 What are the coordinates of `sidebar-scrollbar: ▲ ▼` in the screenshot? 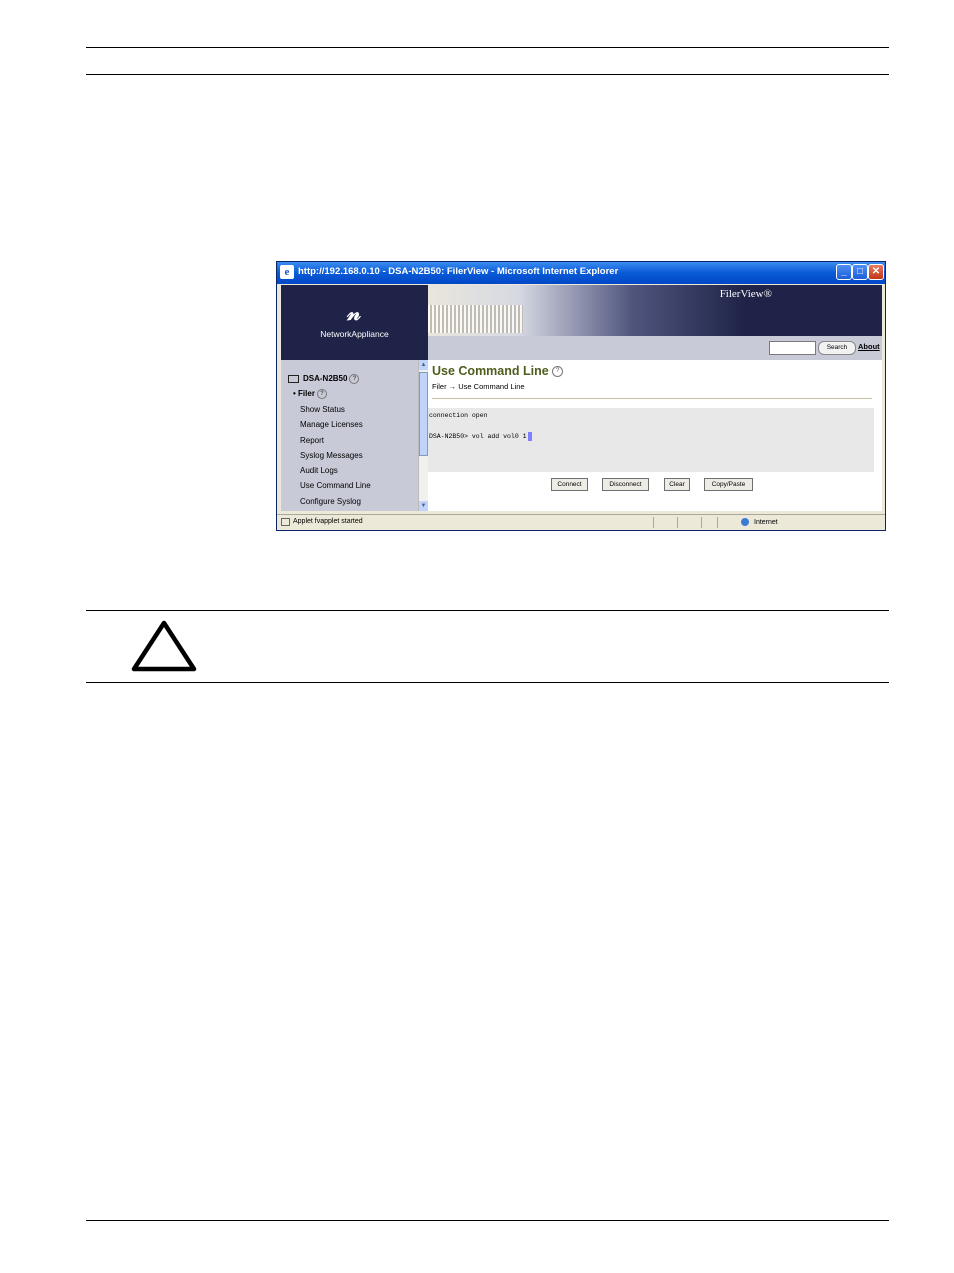 It's located at (423, 435).